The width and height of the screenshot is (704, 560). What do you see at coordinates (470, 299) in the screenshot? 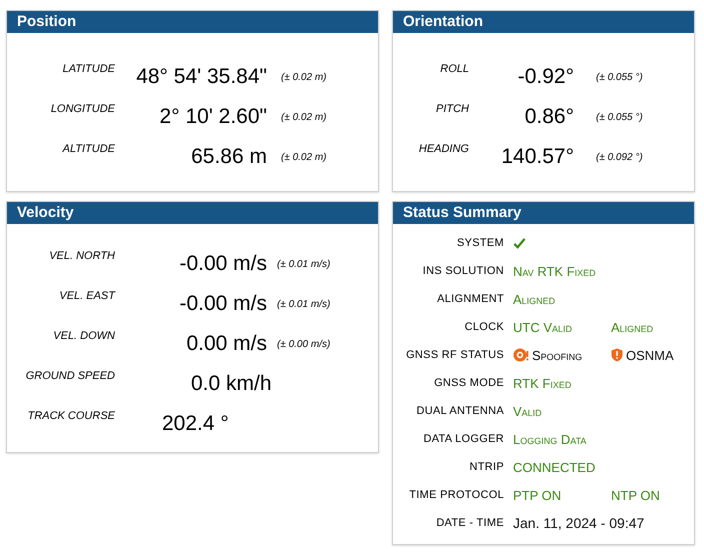
I see `status-label: ALIGNMENT` at bounding box center [470, 299].